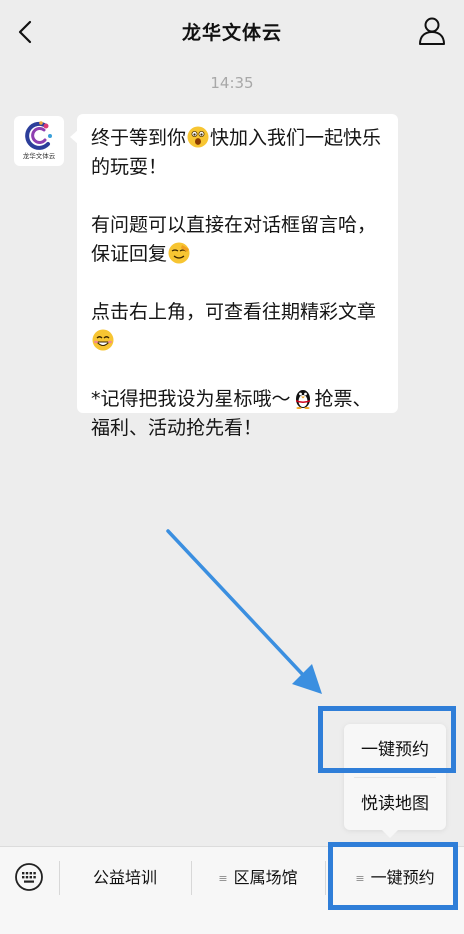 Image resolution: width=464 pixels, height=934 pixels. Describe the element at coordinates (198, 137) in the screenshot. I see `surprised-face-emoji` at that location.